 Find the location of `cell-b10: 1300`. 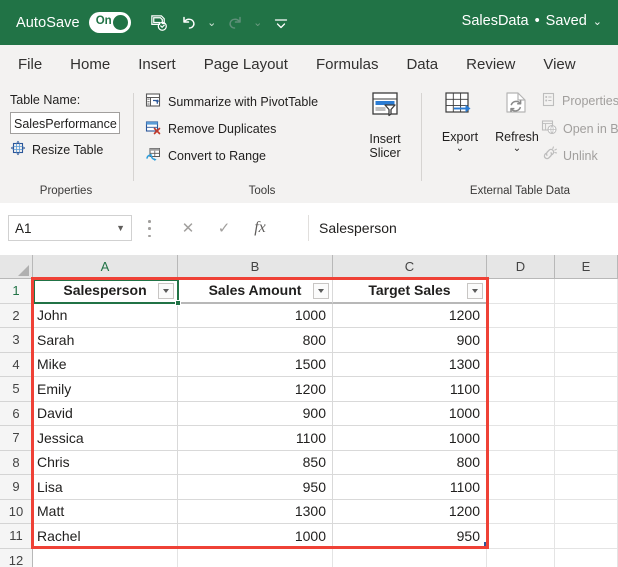

cell-b10: 1300 is located at coordinates (255, 511).